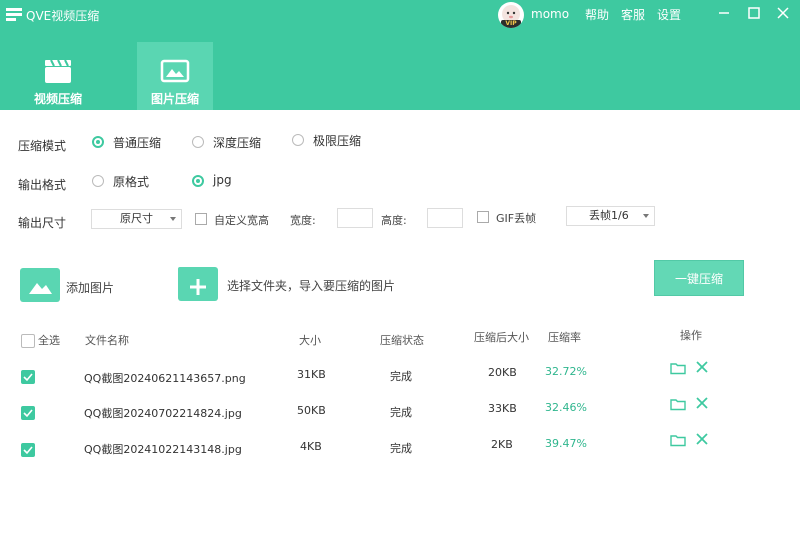  What do you see at coordinates (201, 219) in the screenshot?
I see `custom-size-checkbox` at bounding box center [201, 219].